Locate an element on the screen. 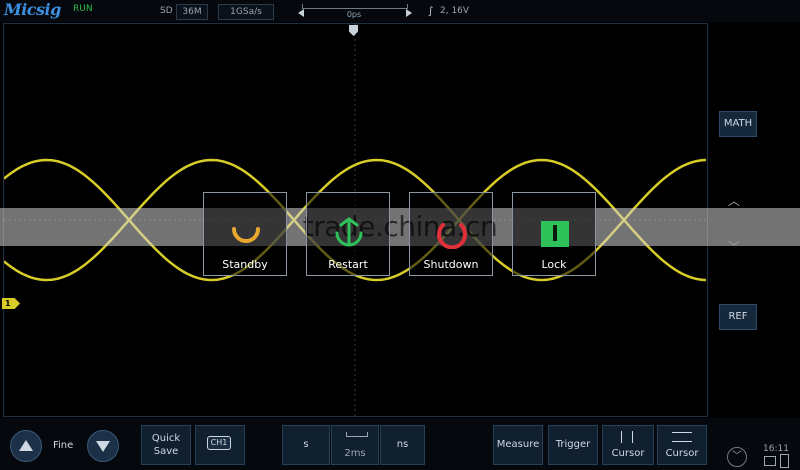 The width and height of the screenshot is (800, 470). triangle-up-icon is located at coordinates (26, 445).